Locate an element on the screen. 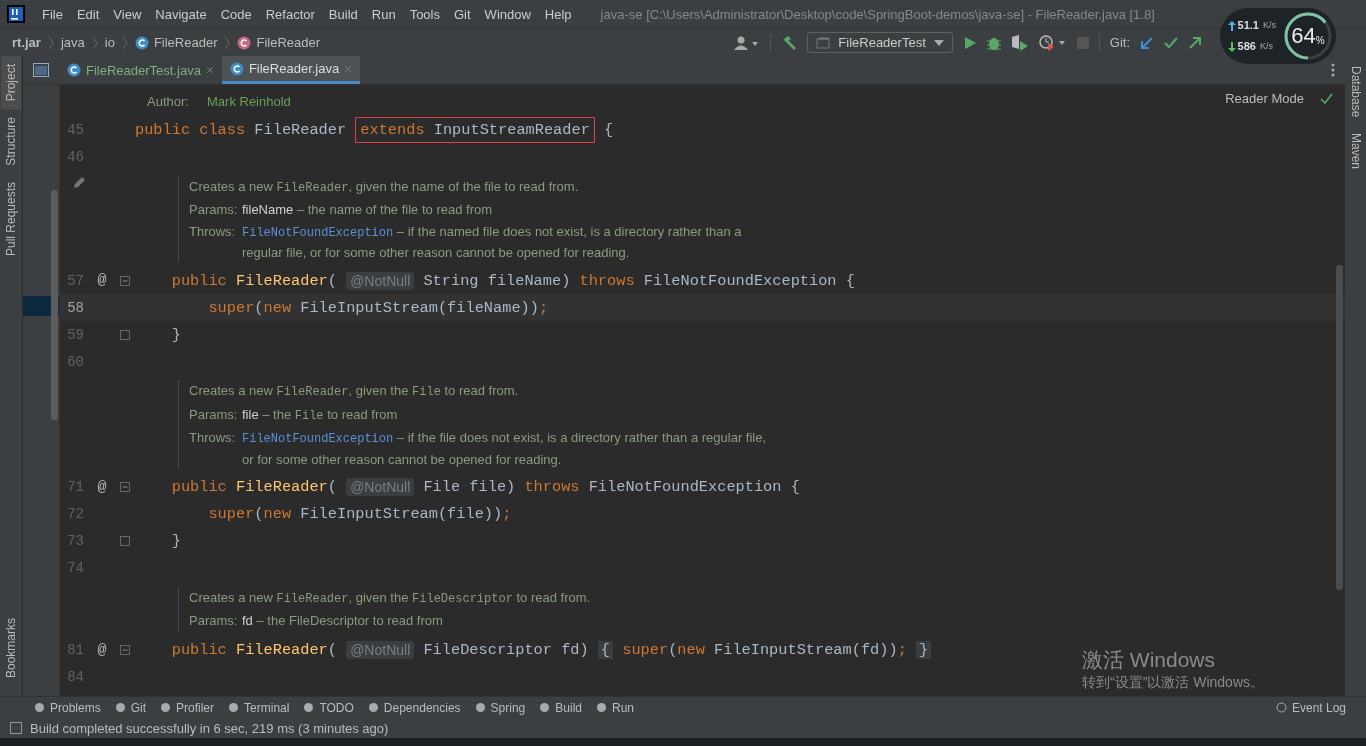 This screenshot has height=746, width=1366. tool-window-button: Build is located at coordinates (560, 707).